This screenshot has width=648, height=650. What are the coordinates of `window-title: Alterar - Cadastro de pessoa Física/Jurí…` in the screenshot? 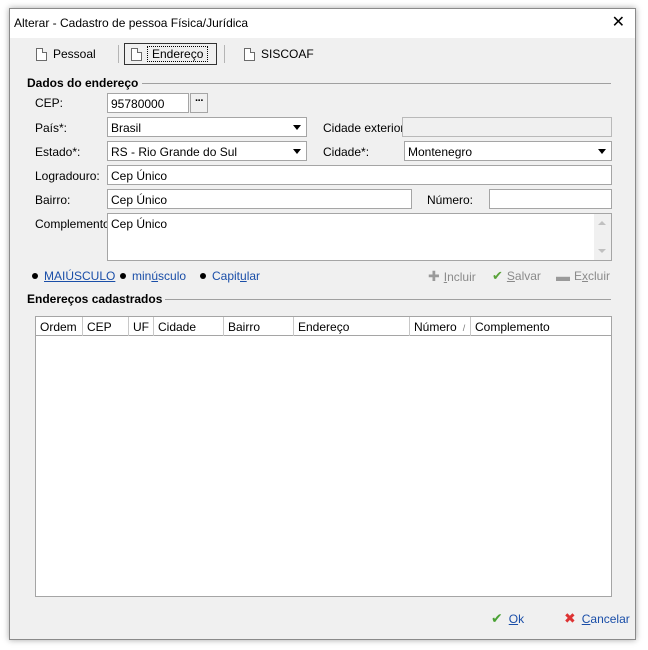 It's located at (131, 23).